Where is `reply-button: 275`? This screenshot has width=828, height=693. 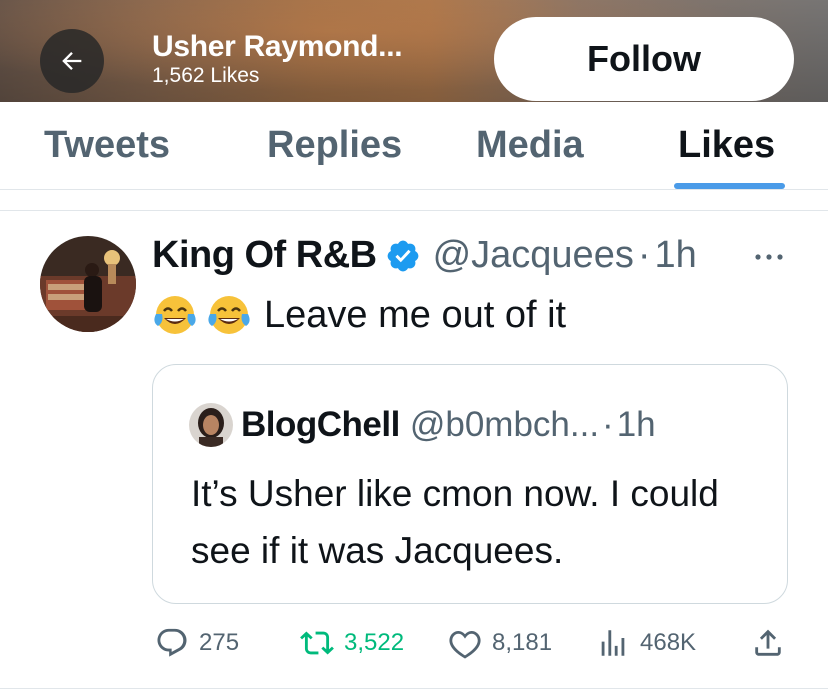
reply-button: 275 is located at coordinates (197, 643).